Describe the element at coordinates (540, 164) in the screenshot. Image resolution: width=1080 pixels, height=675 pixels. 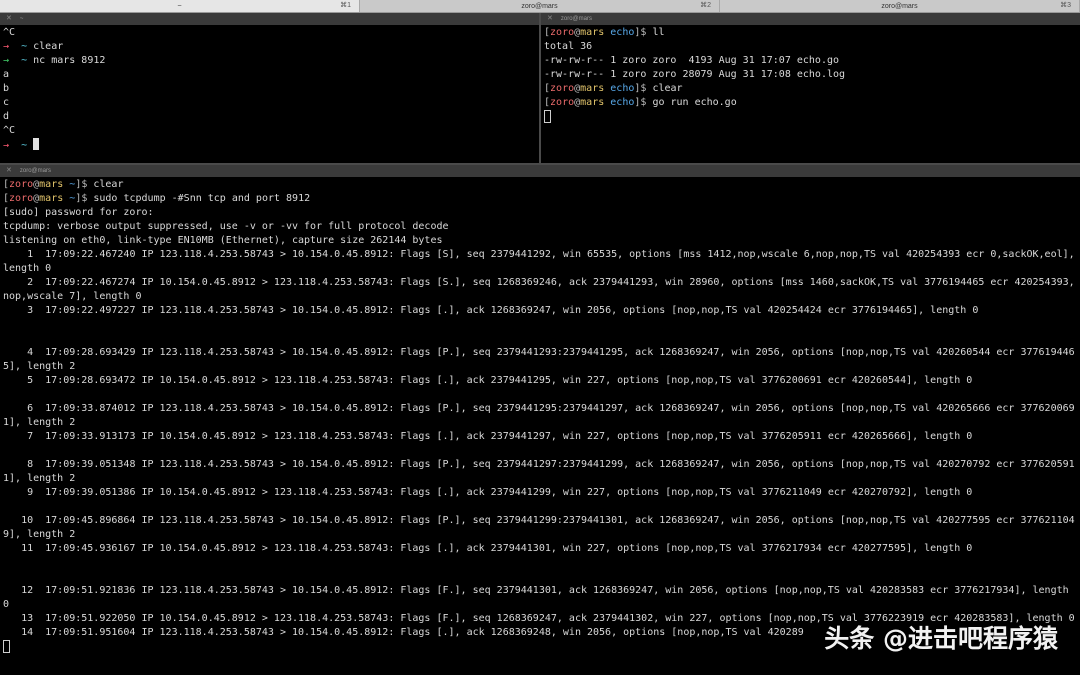
I see `horizontal-split-divider` at that location.